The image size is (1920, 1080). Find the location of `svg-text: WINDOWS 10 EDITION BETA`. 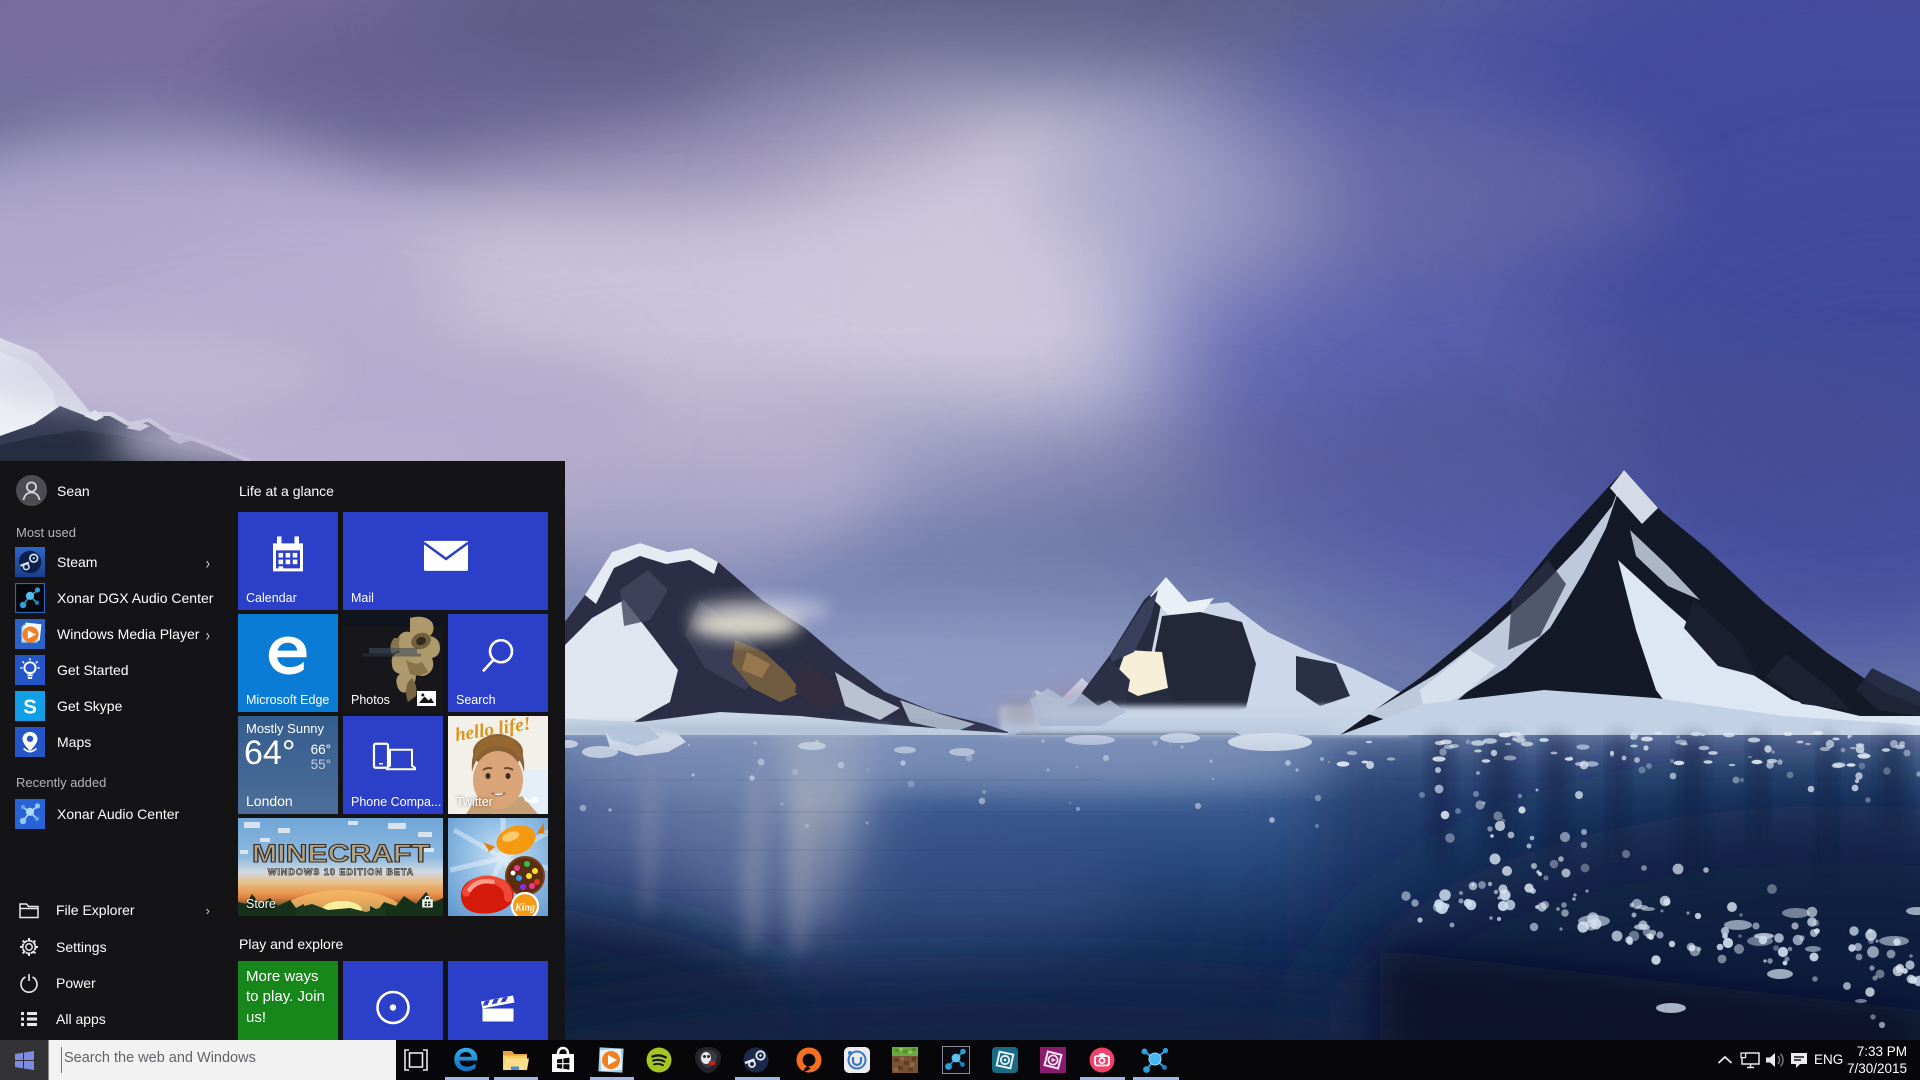

svg-text: WINDOWS 10 EDITION BETA is located at coordinates (341, 872).